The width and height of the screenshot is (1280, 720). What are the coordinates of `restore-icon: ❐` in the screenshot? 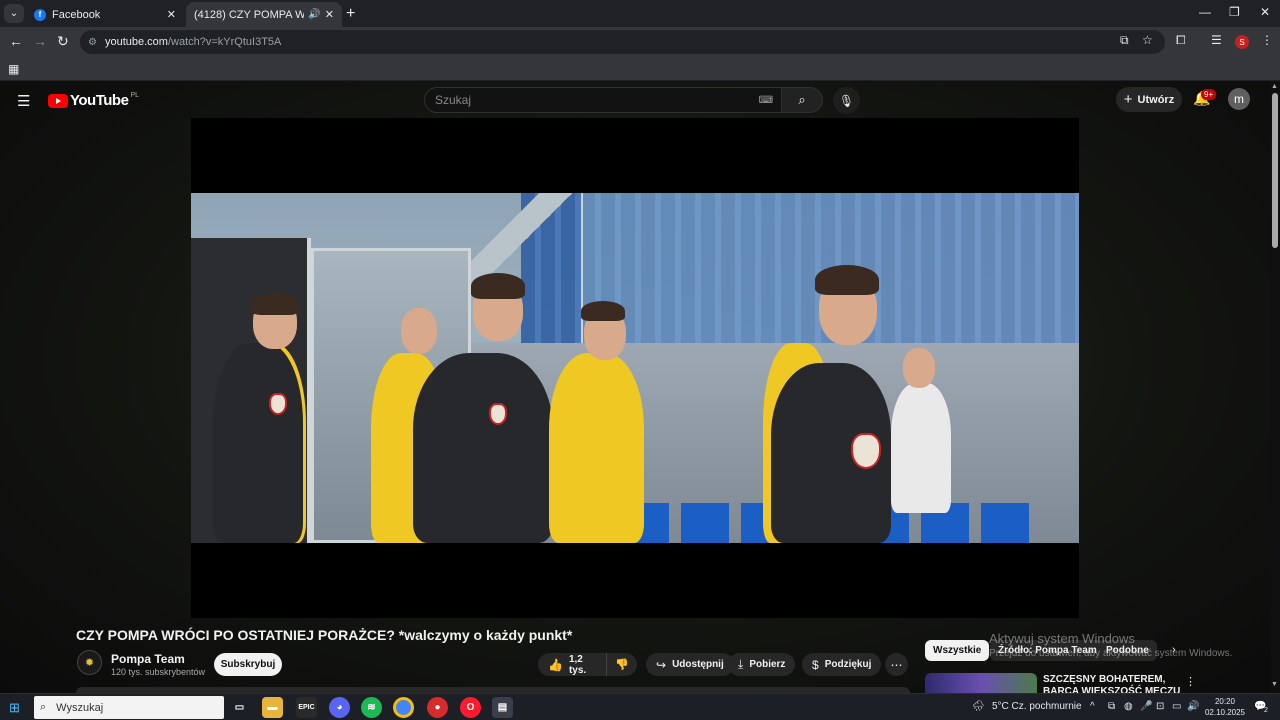 It's located at (1234, 12).